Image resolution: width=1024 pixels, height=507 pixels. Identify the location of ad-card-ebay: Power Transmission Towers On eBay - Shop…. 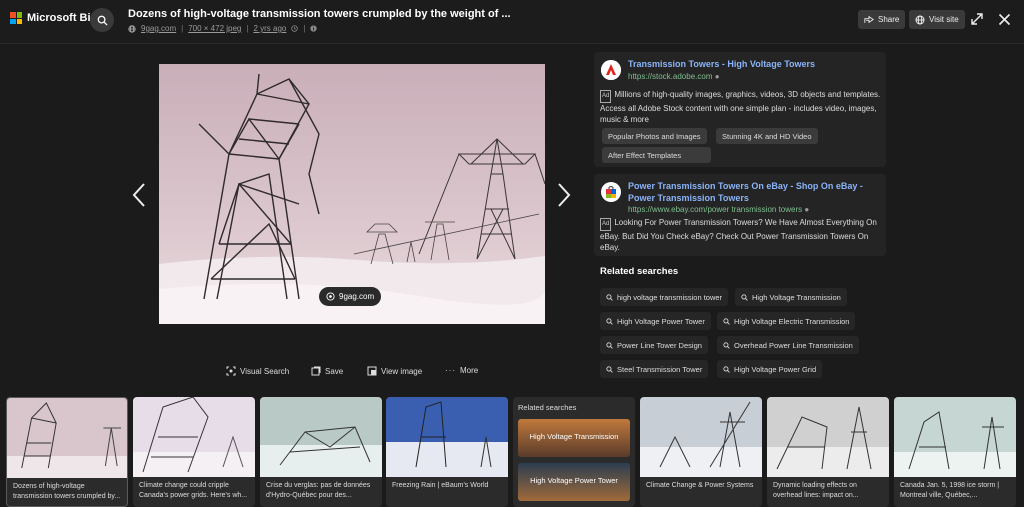
(740, 215).